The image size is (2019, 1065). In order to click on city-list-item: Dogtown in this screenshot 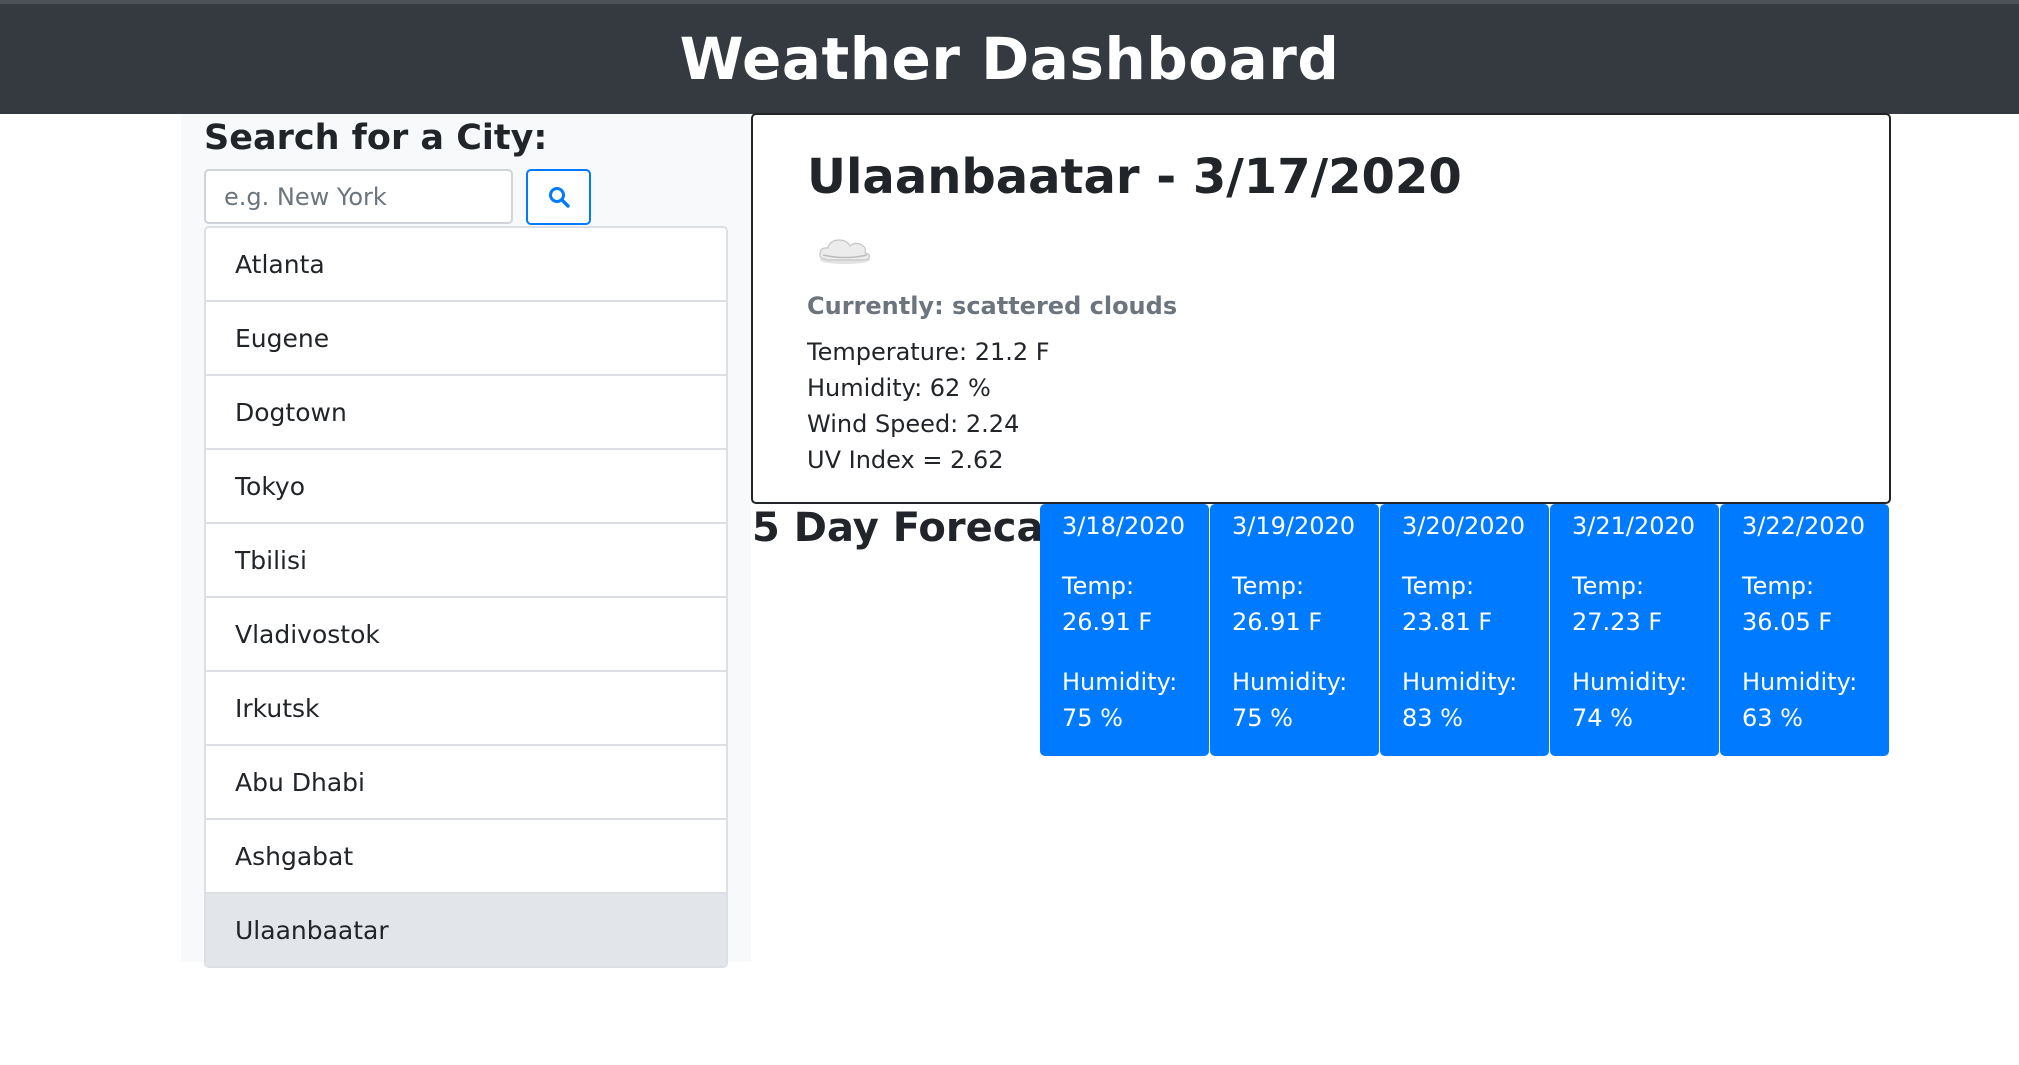, I will do `click(466, 413)`.